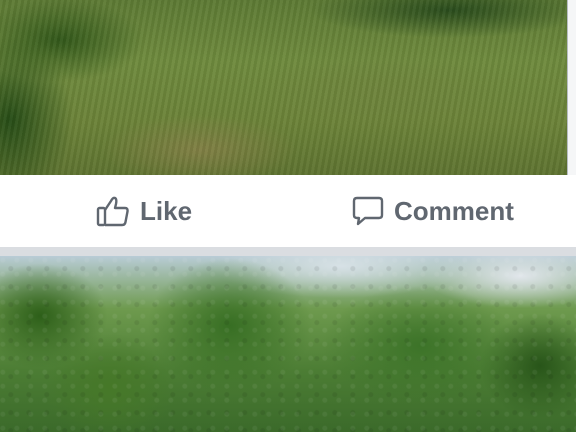  I want to click on comment-button: Comment, so click(433, 211).